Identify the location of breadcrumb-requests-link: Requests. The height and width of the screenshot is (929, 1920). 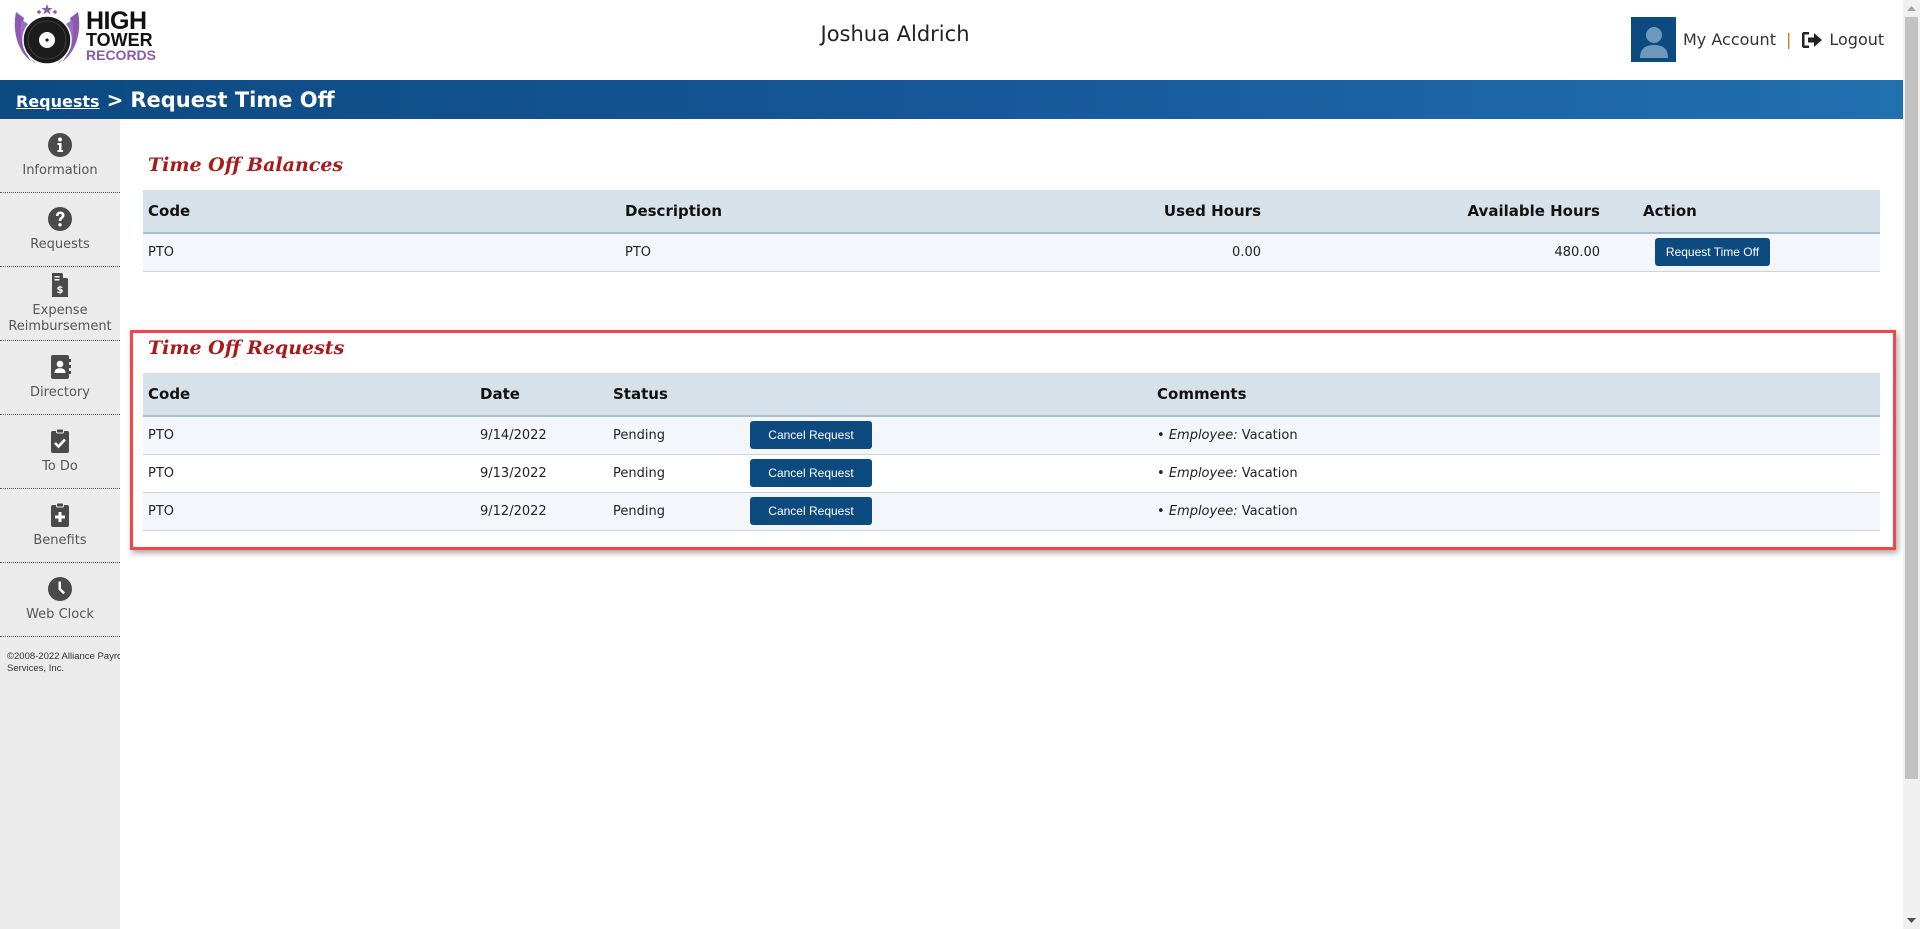
(58, 101).